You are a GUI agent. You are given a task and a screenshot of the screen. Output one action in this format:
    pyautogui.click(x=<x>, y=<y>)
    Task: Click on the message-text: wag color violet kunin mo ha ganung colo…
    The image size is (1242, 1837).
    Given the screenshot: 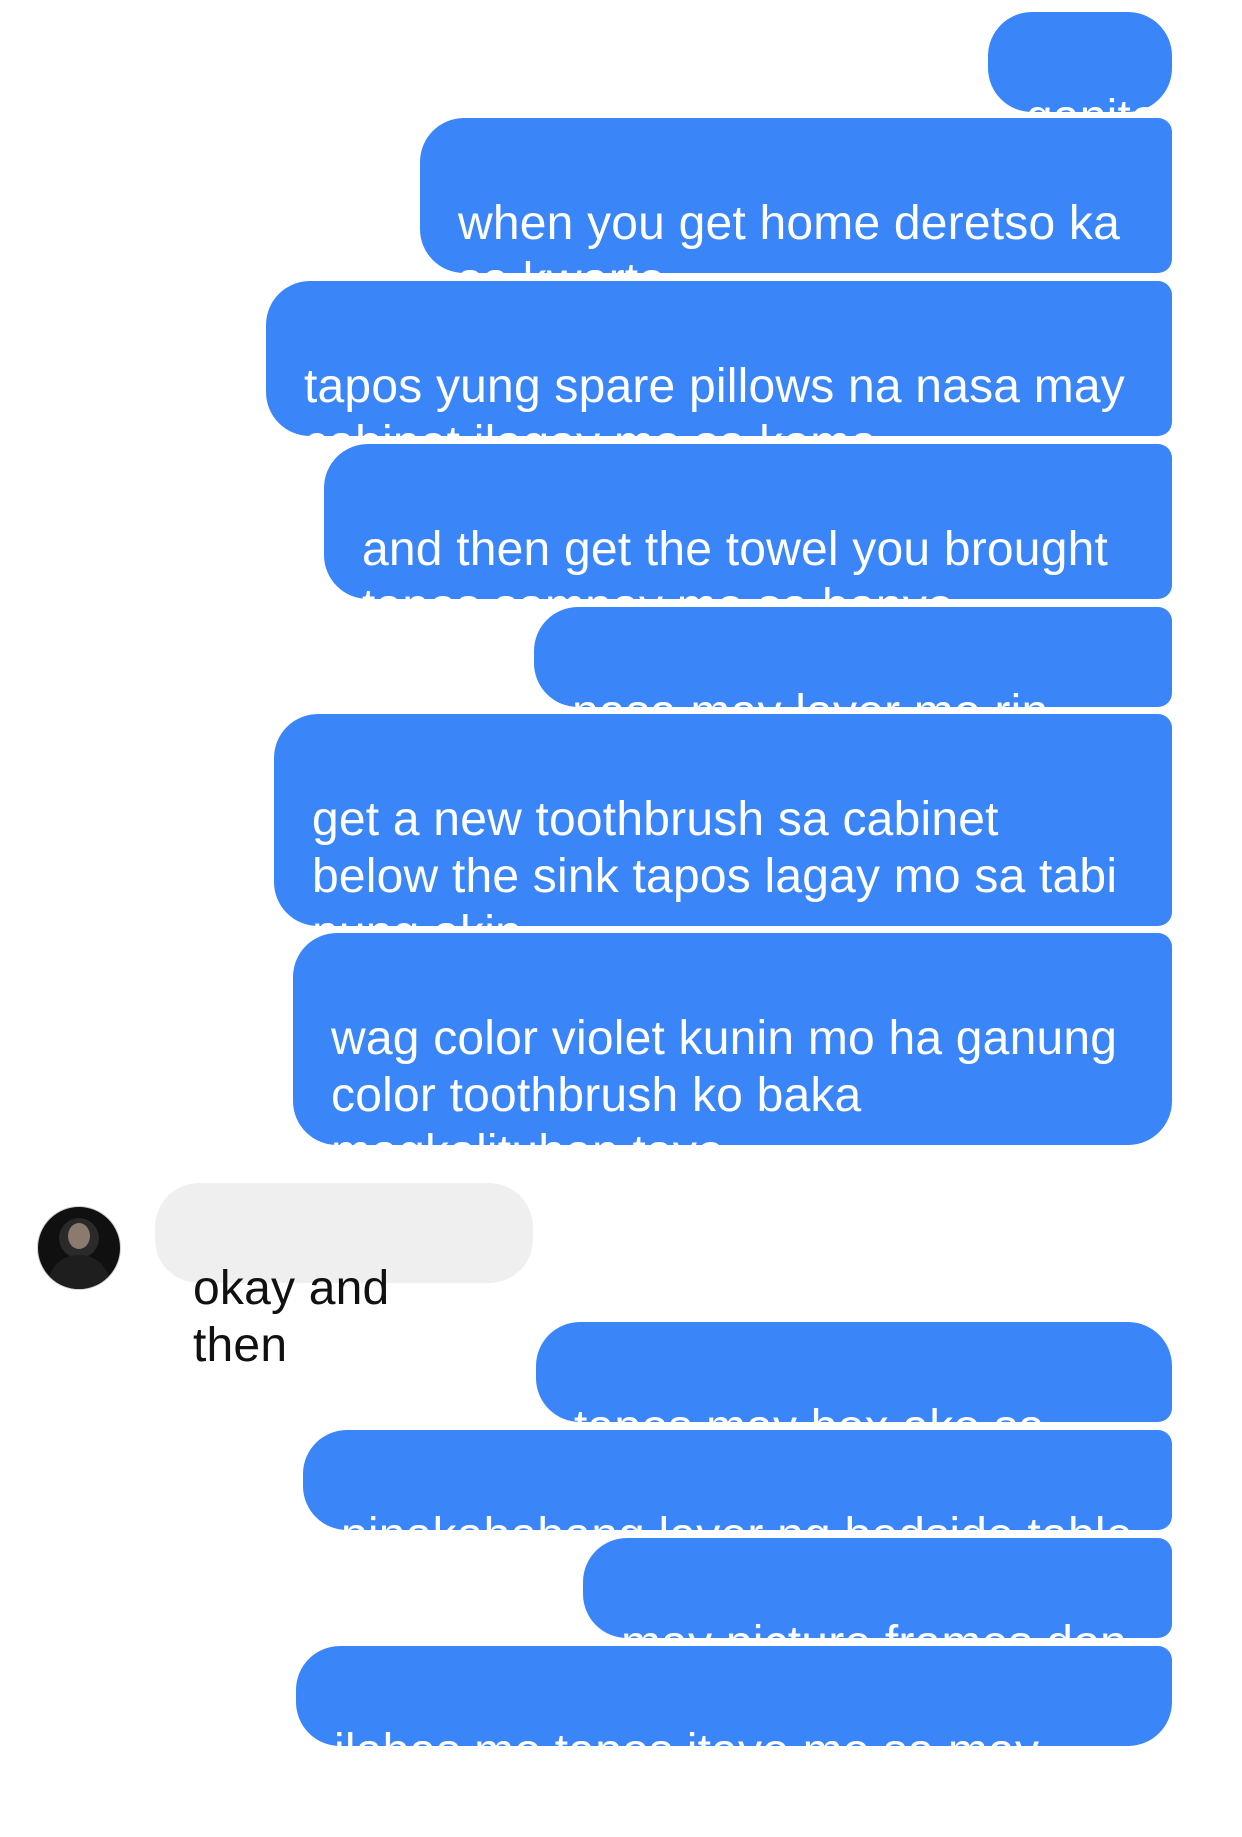 What is the action you would take?
    pyautogui.click(x=724, y=1095)
    